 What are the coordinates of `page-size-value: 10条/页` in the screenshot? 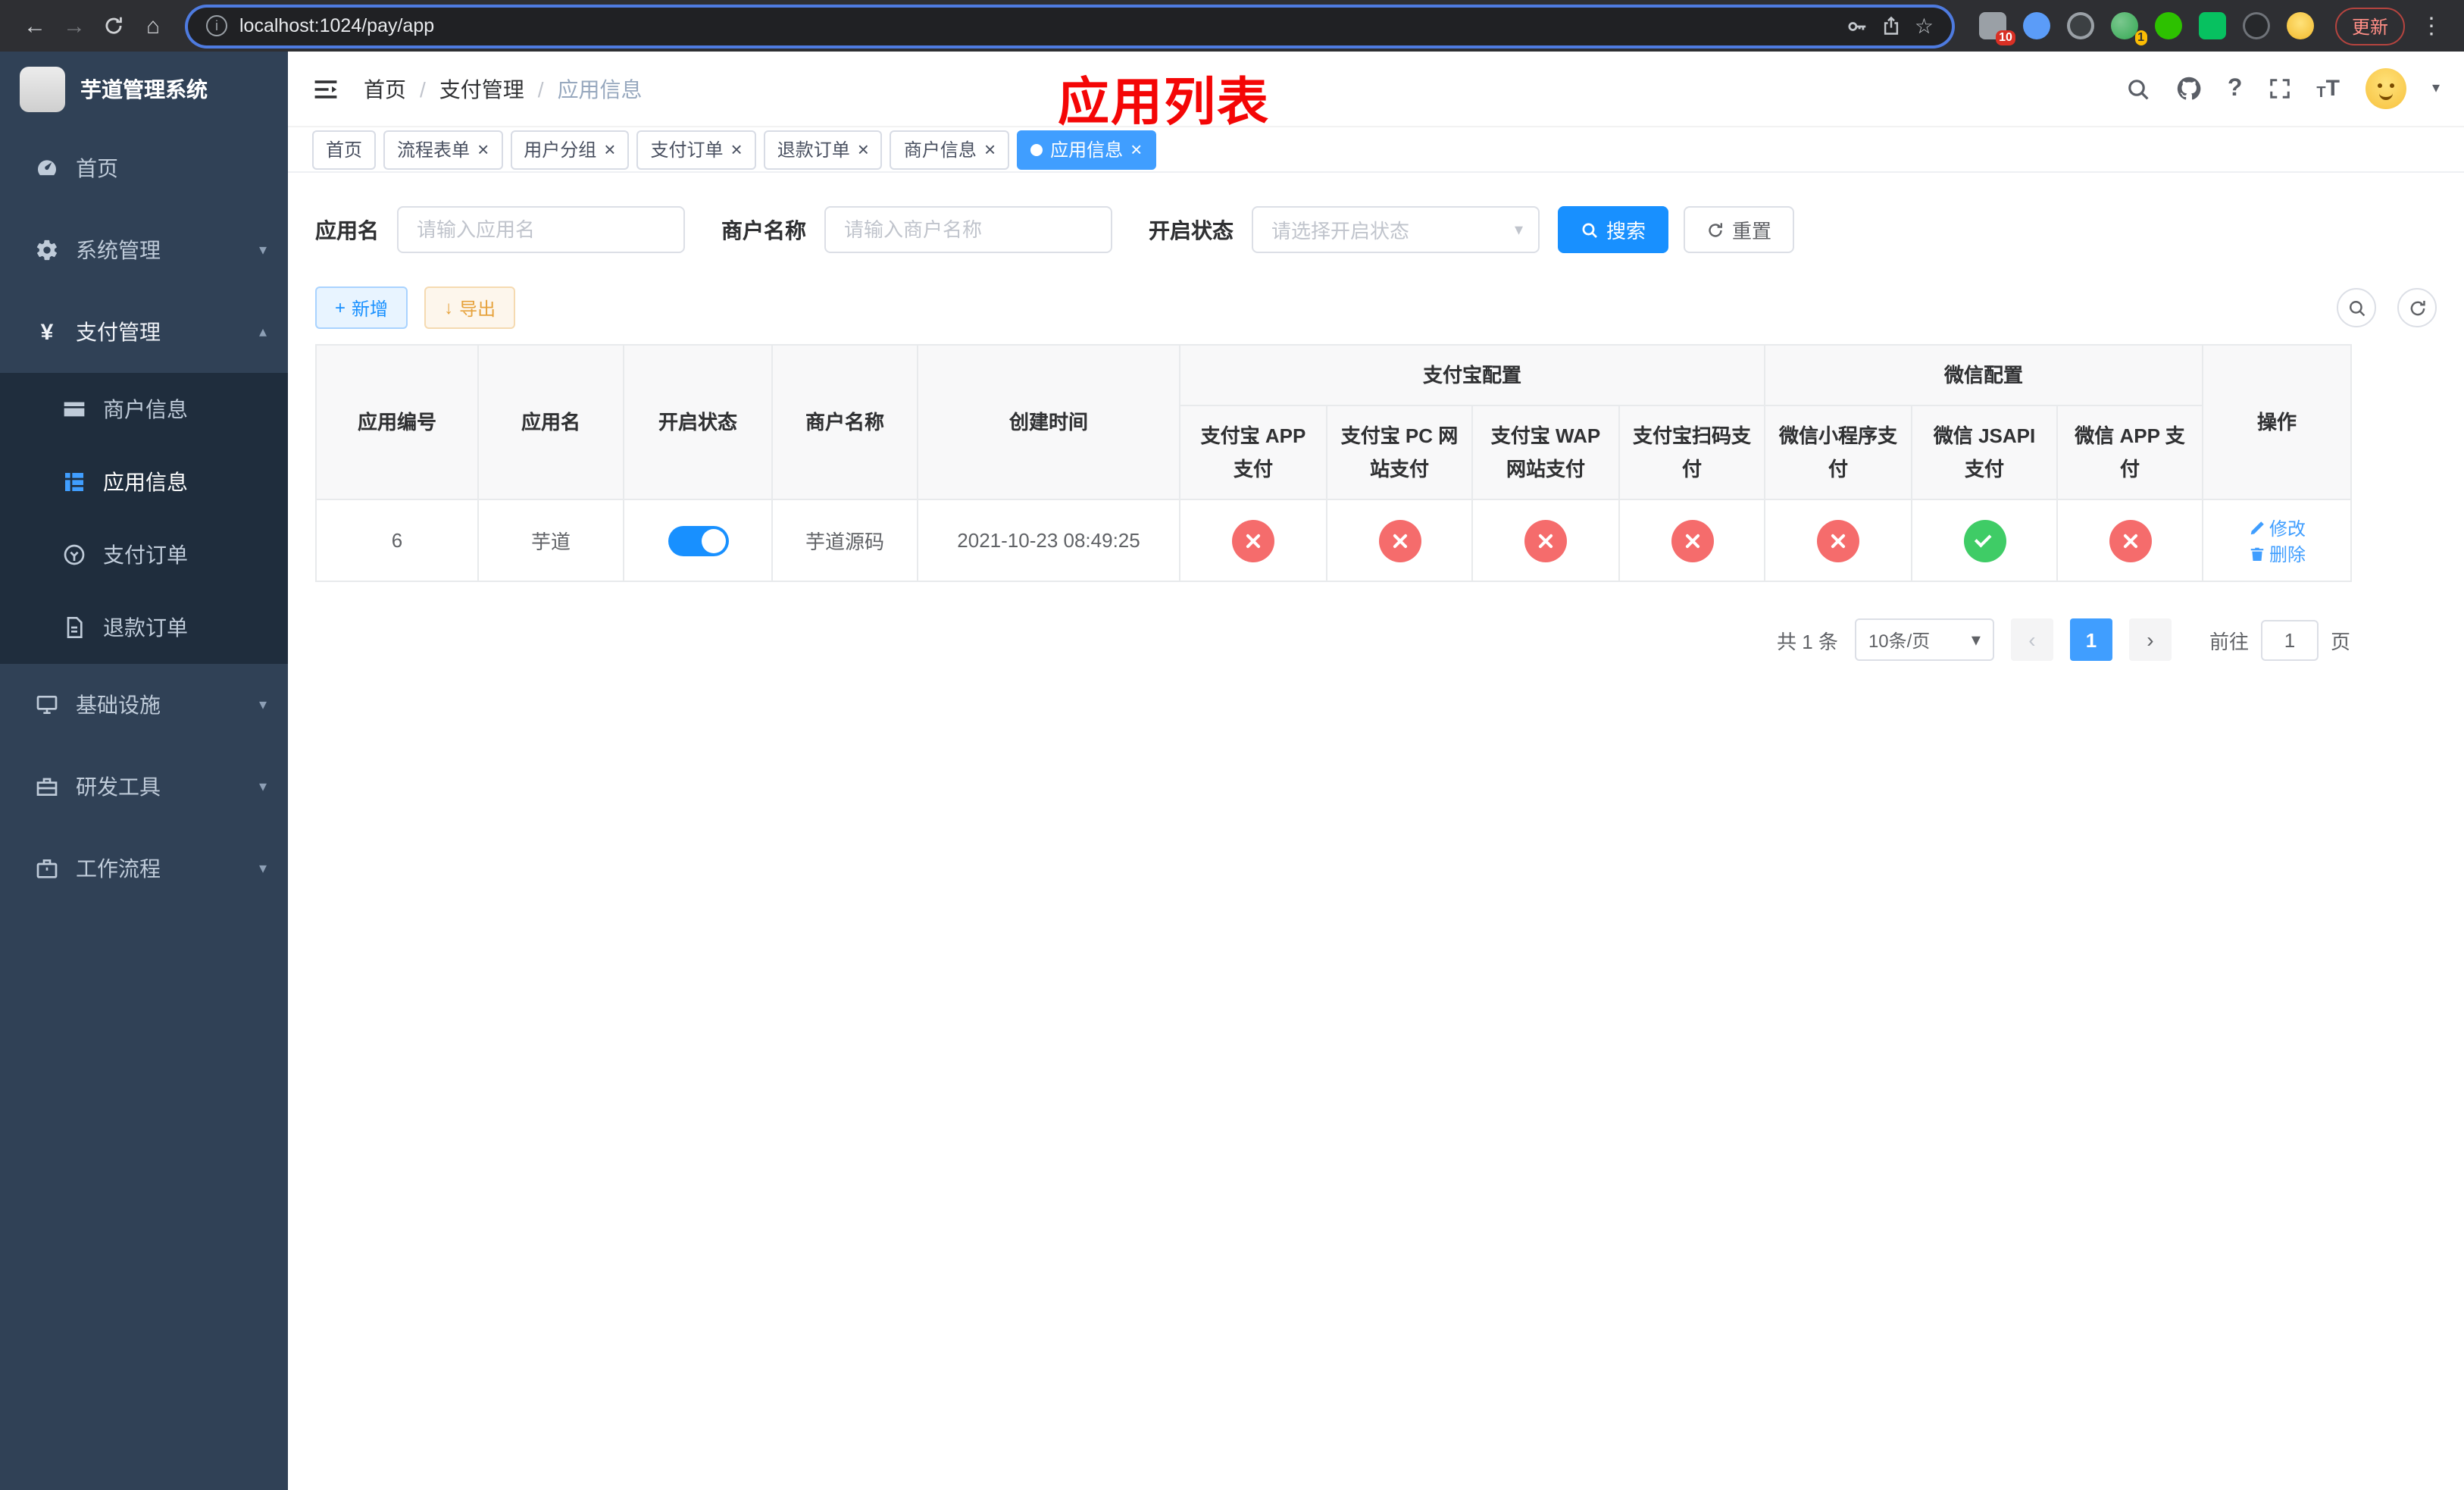 It's located at (1899, 641).